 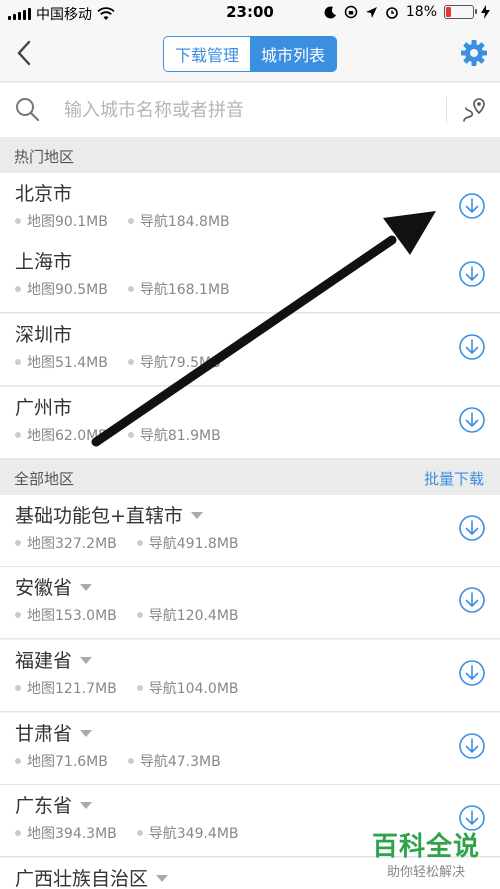 I want to click on tab-city-list: 城市列表, so click(x=293, y=54).